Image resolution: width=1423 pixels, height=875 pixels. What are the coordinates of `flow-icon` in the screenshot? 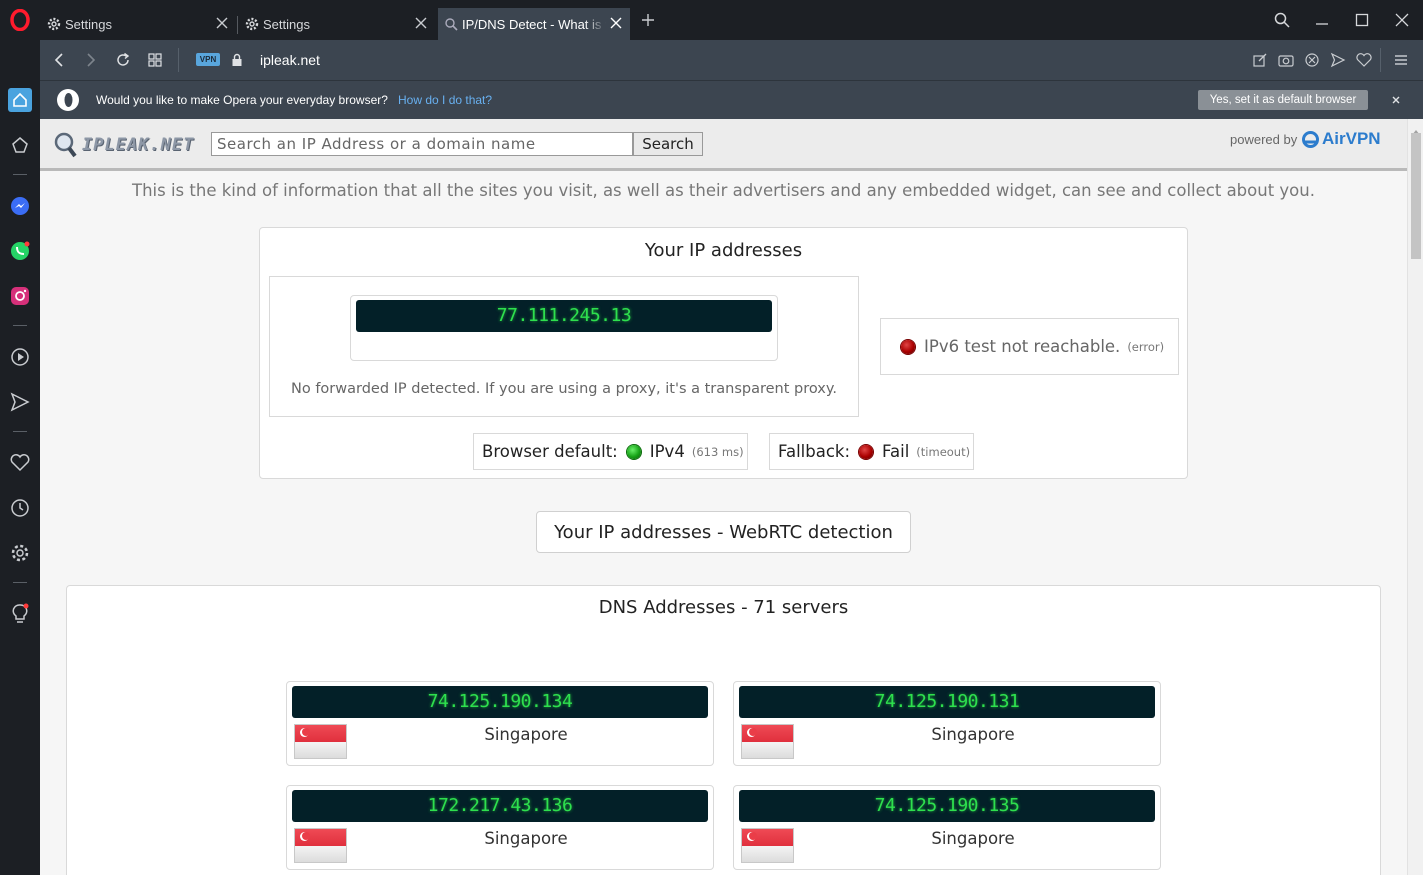 It's located at (20, 402).